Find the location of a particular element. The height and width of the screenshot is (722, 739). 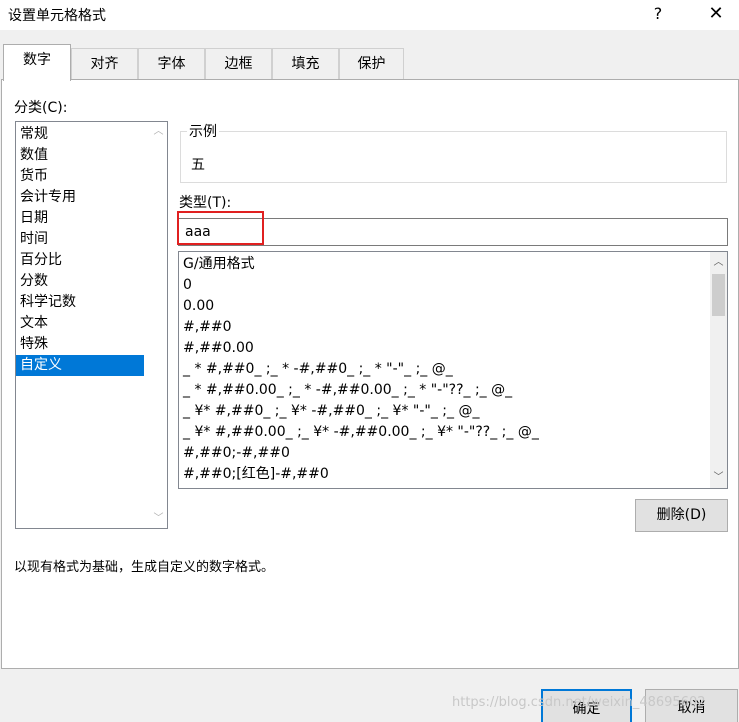

watermark: https://blog.csdn.net/weixin_48695602 is located at coordinates (579, 702).